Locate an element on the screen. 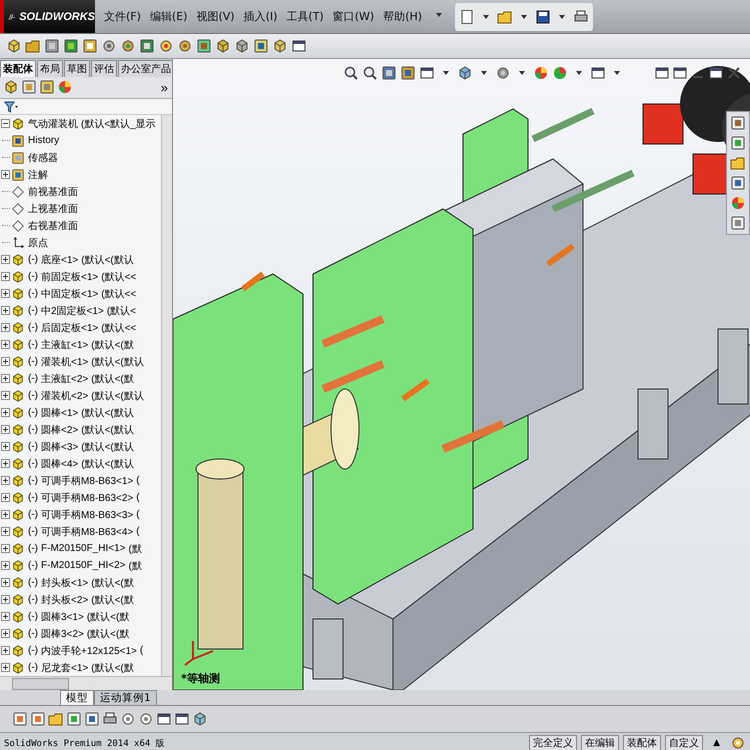 This screenshot has width=750, height=750. tree-item-label: 原点 is located at coordinates (38, 243).